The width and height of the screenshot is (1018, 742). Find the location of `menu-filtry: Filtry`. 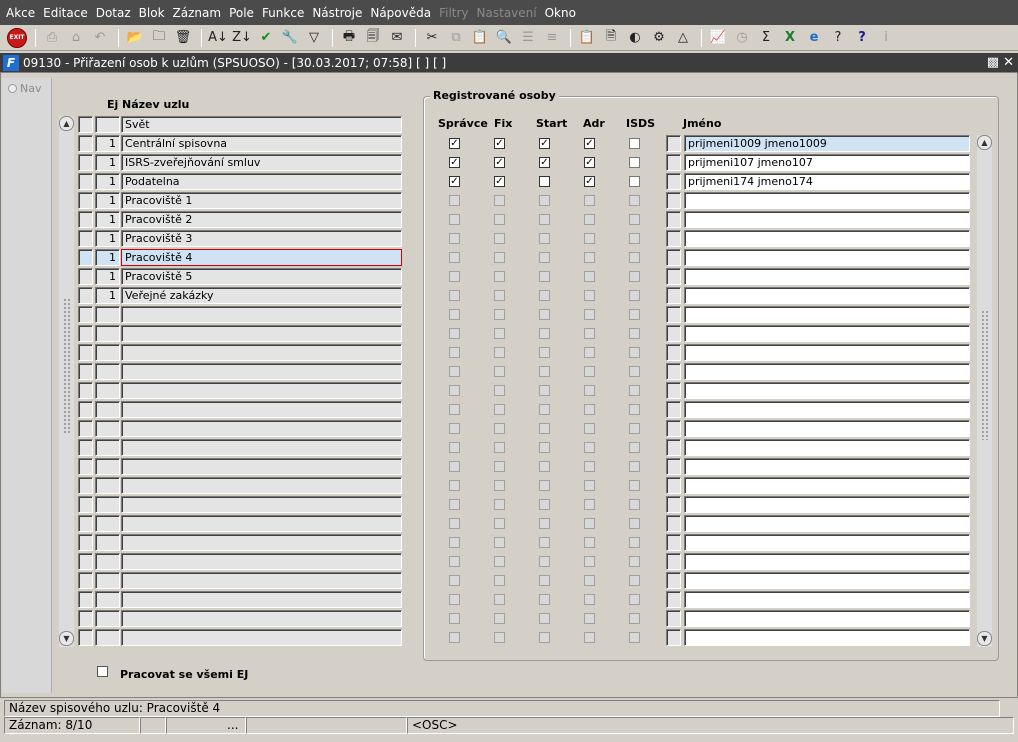

menu-filtry: Filtry is located at coordinates (453, 13).